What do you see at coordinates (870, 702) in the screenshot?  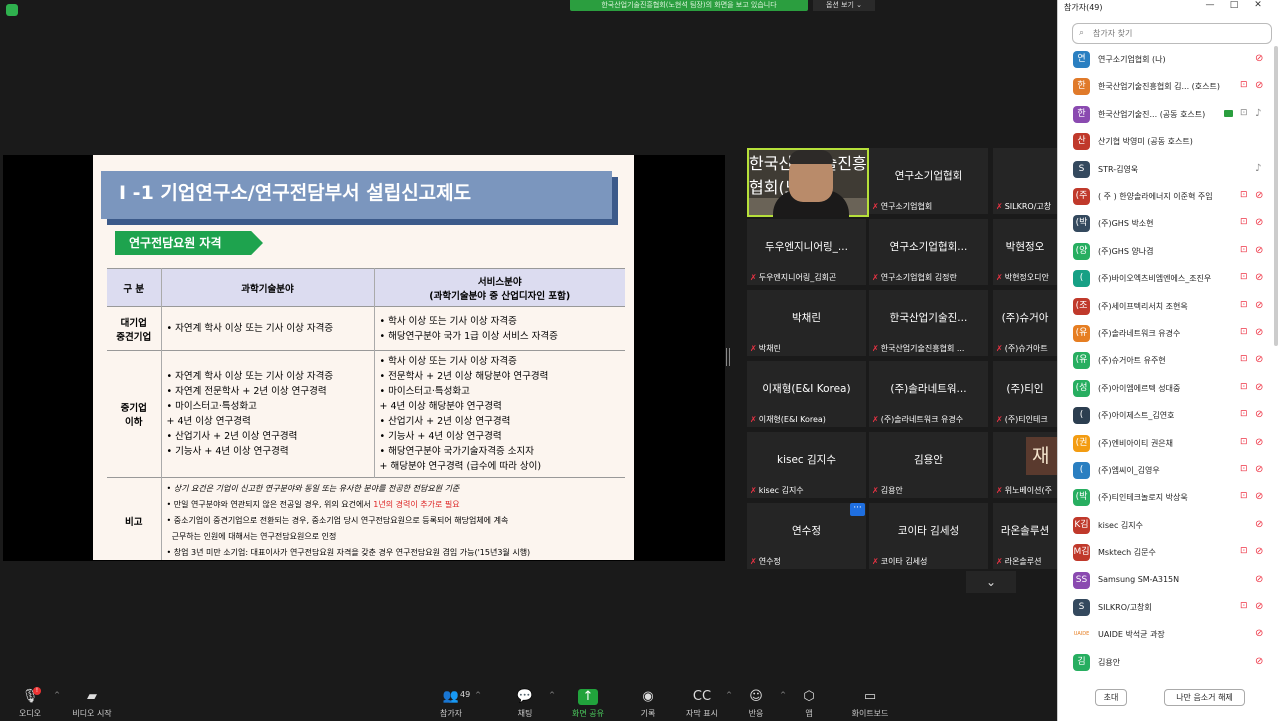 I see `toolbar-whiteboard-button: ▭ 화이트보드` at bounding box center [870, 702].